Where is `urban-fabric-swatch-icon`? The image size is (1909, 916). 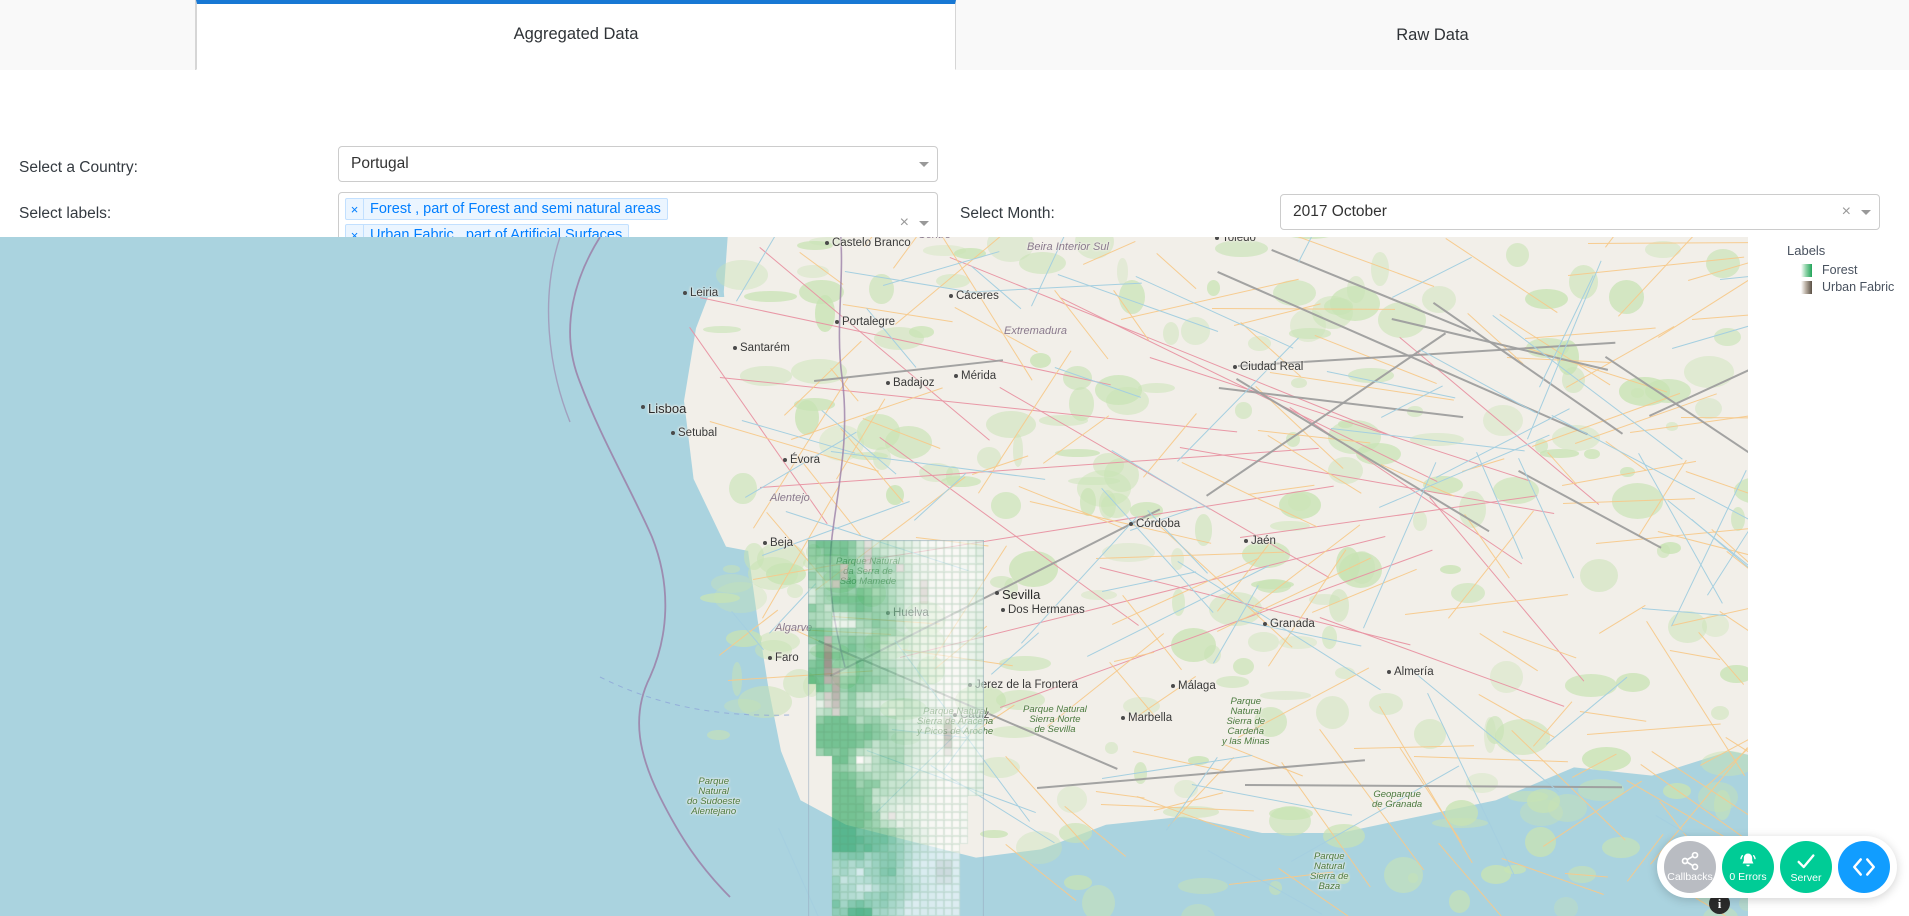
urban-fabric-swatch-icon is located at coordinates (1806, 287).